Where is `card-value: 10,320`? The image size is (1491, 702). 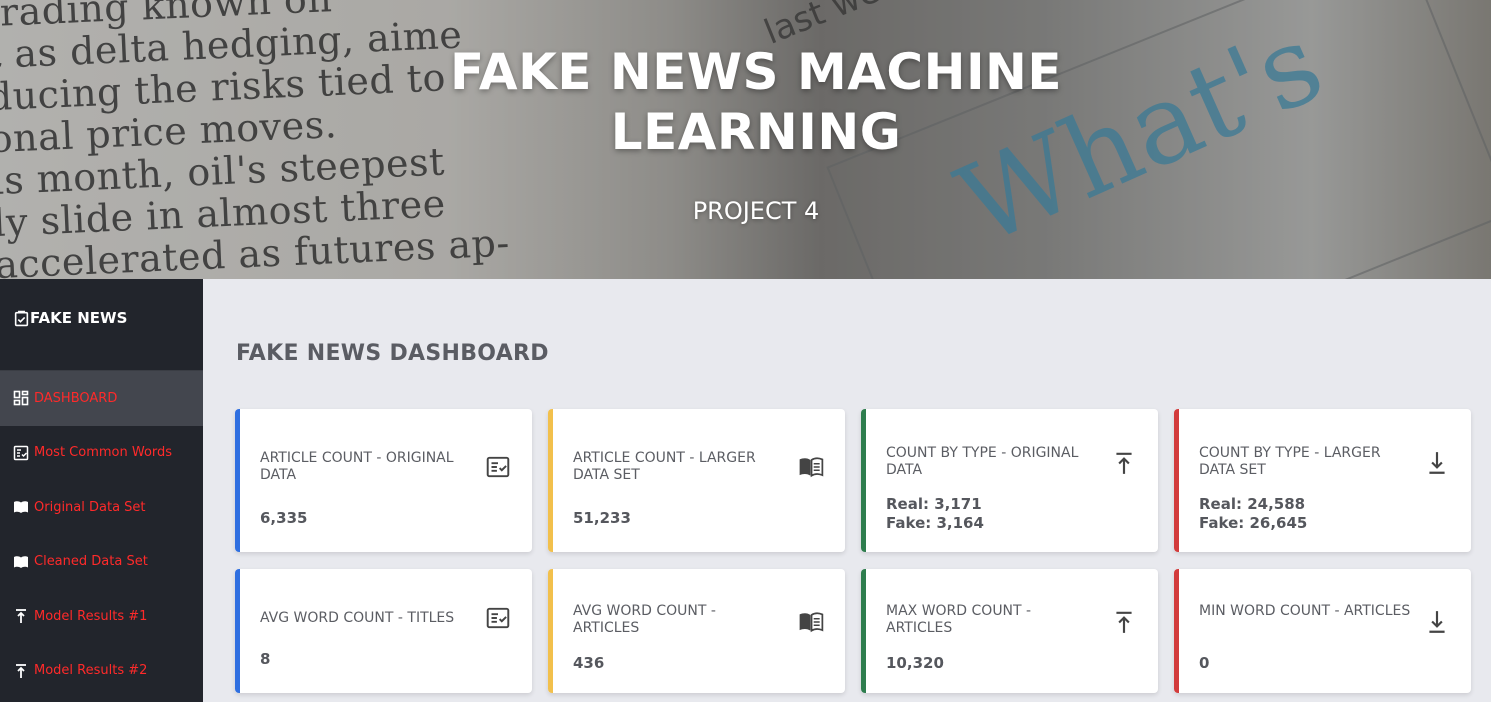 card-value: 10,320 is located at coordinates (915, 663).